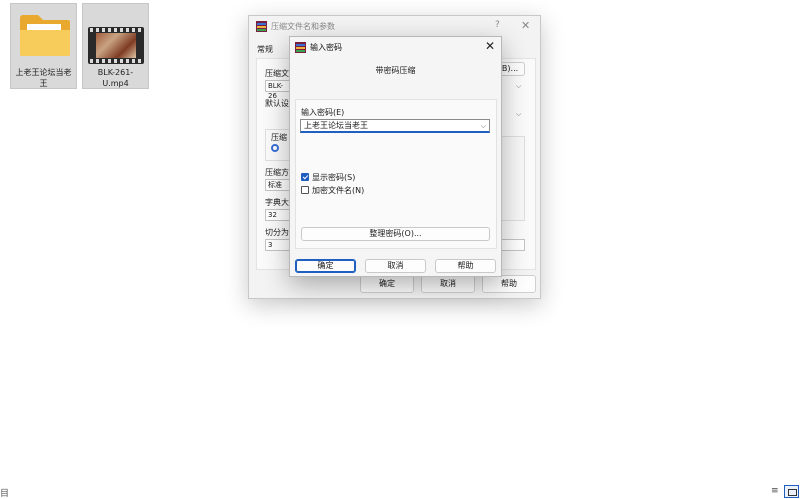 The height and width of the screenshot is (499, 800). Describe the element at coordinates (278, 245) in the screenshot. I see `split-input: 3` at that location.